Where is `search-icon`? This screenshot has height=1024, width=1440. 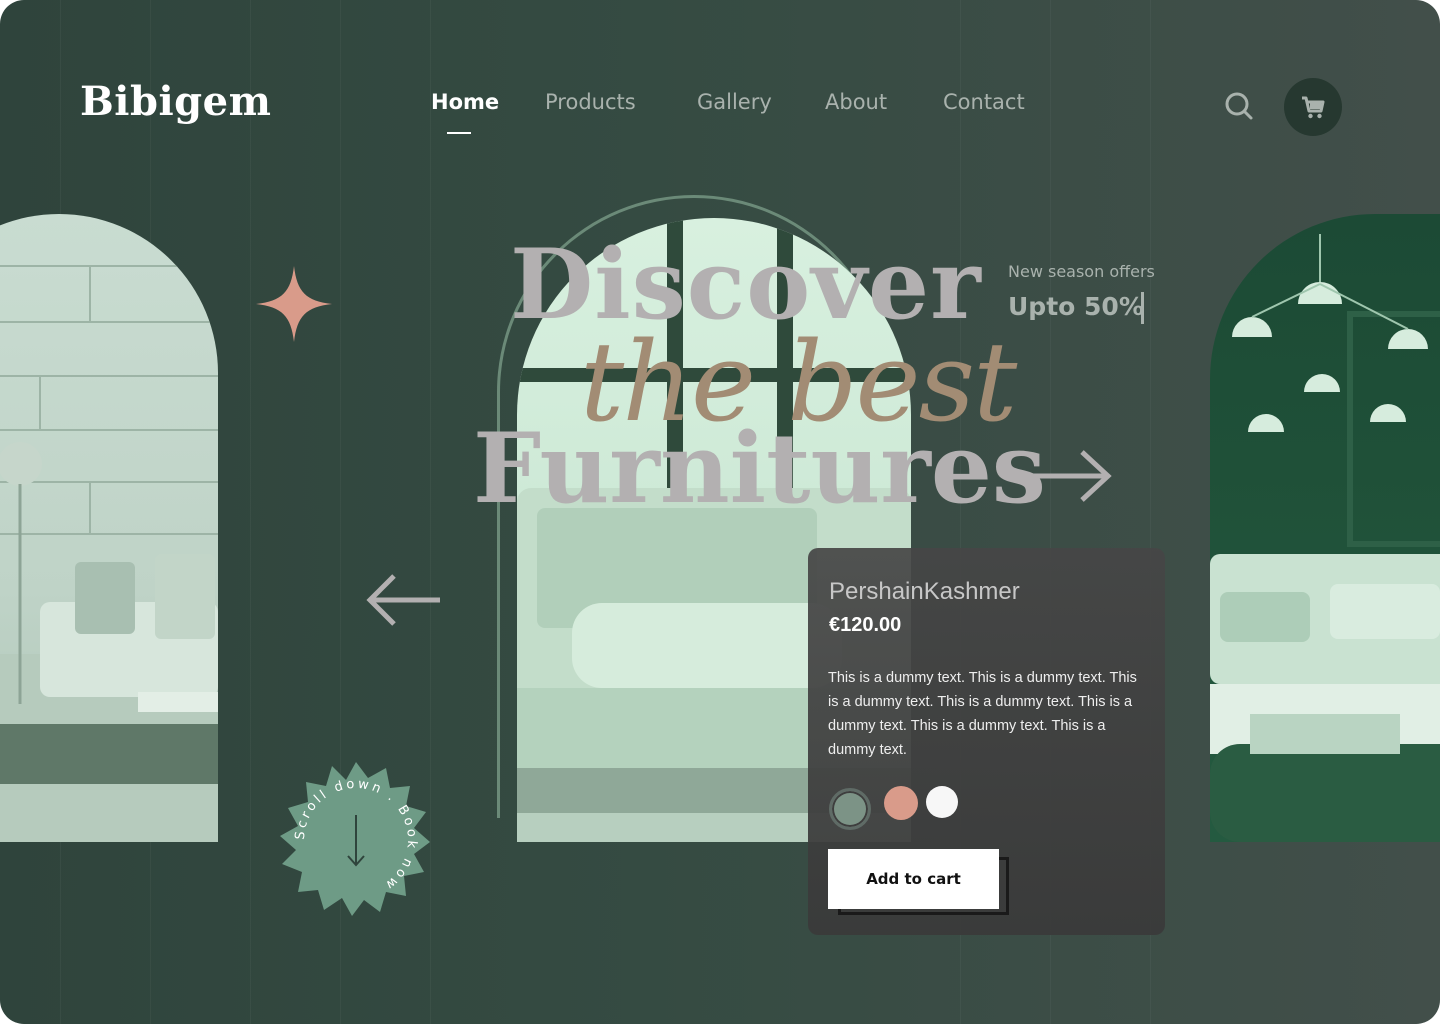
search-icon is located at coordinates (1239, 106).